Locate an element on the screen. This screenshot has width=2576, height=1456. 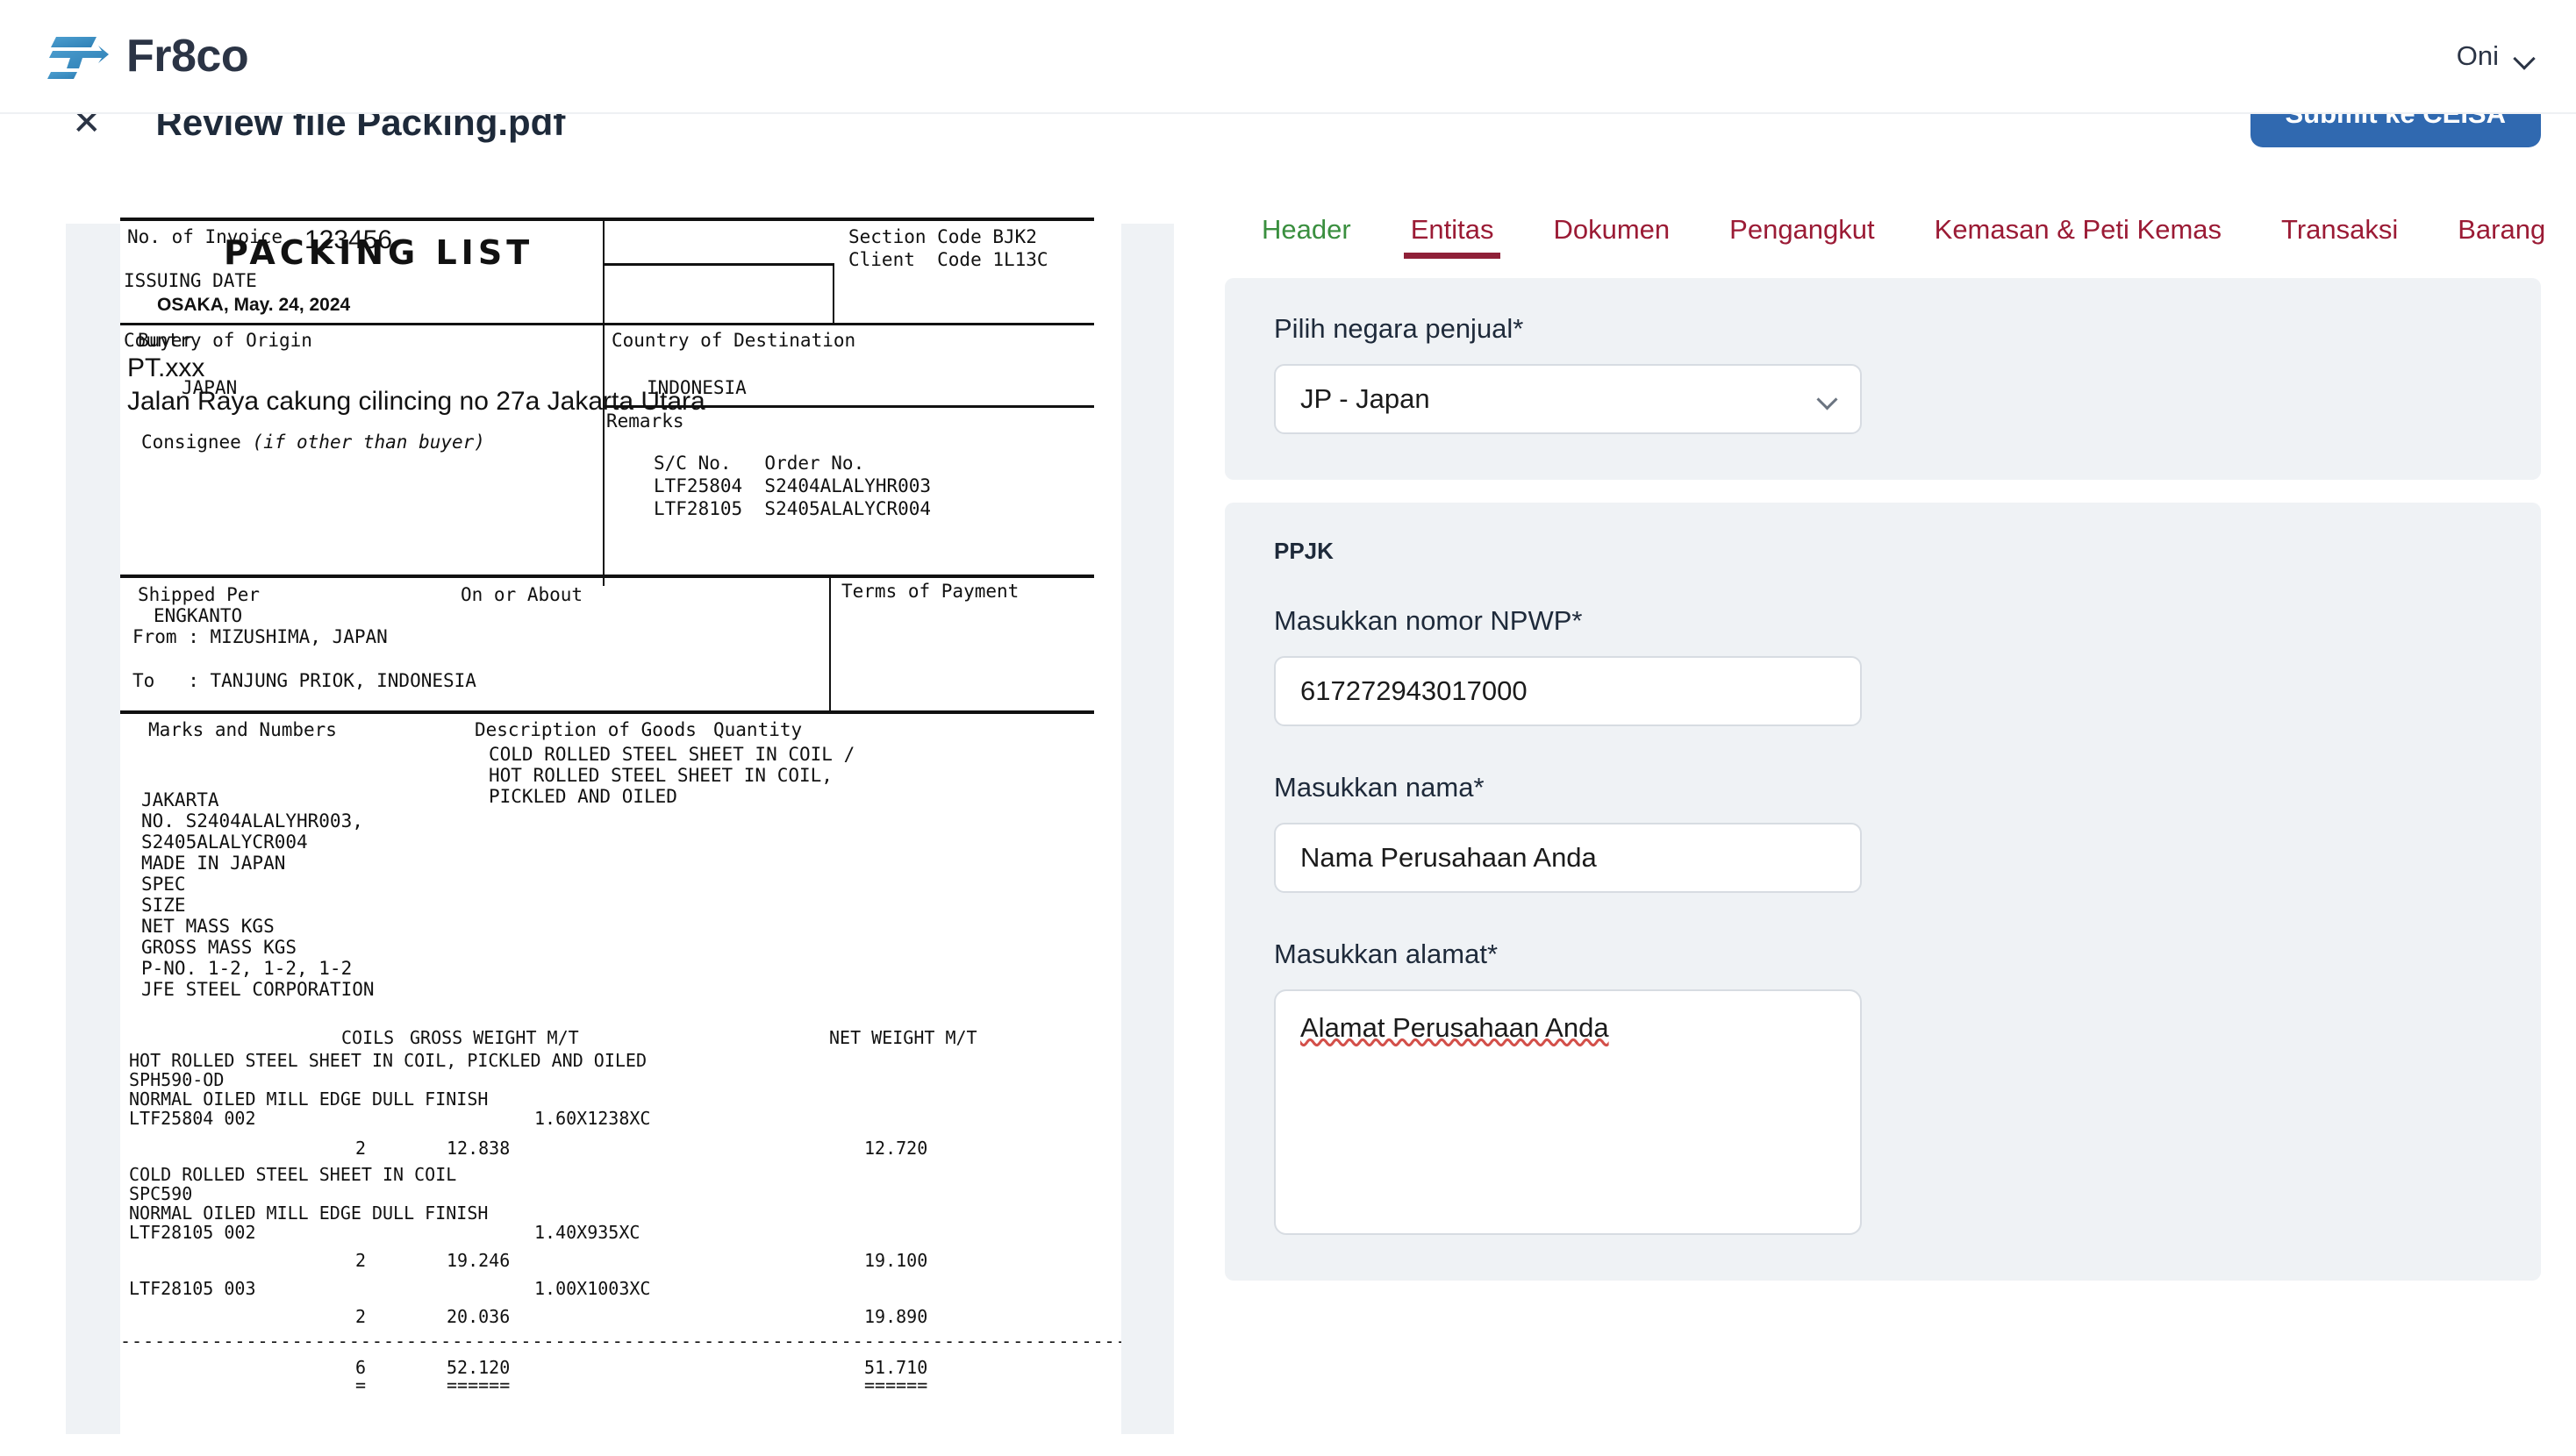
close-icon: ✕ is located at coordinates (87, 127).